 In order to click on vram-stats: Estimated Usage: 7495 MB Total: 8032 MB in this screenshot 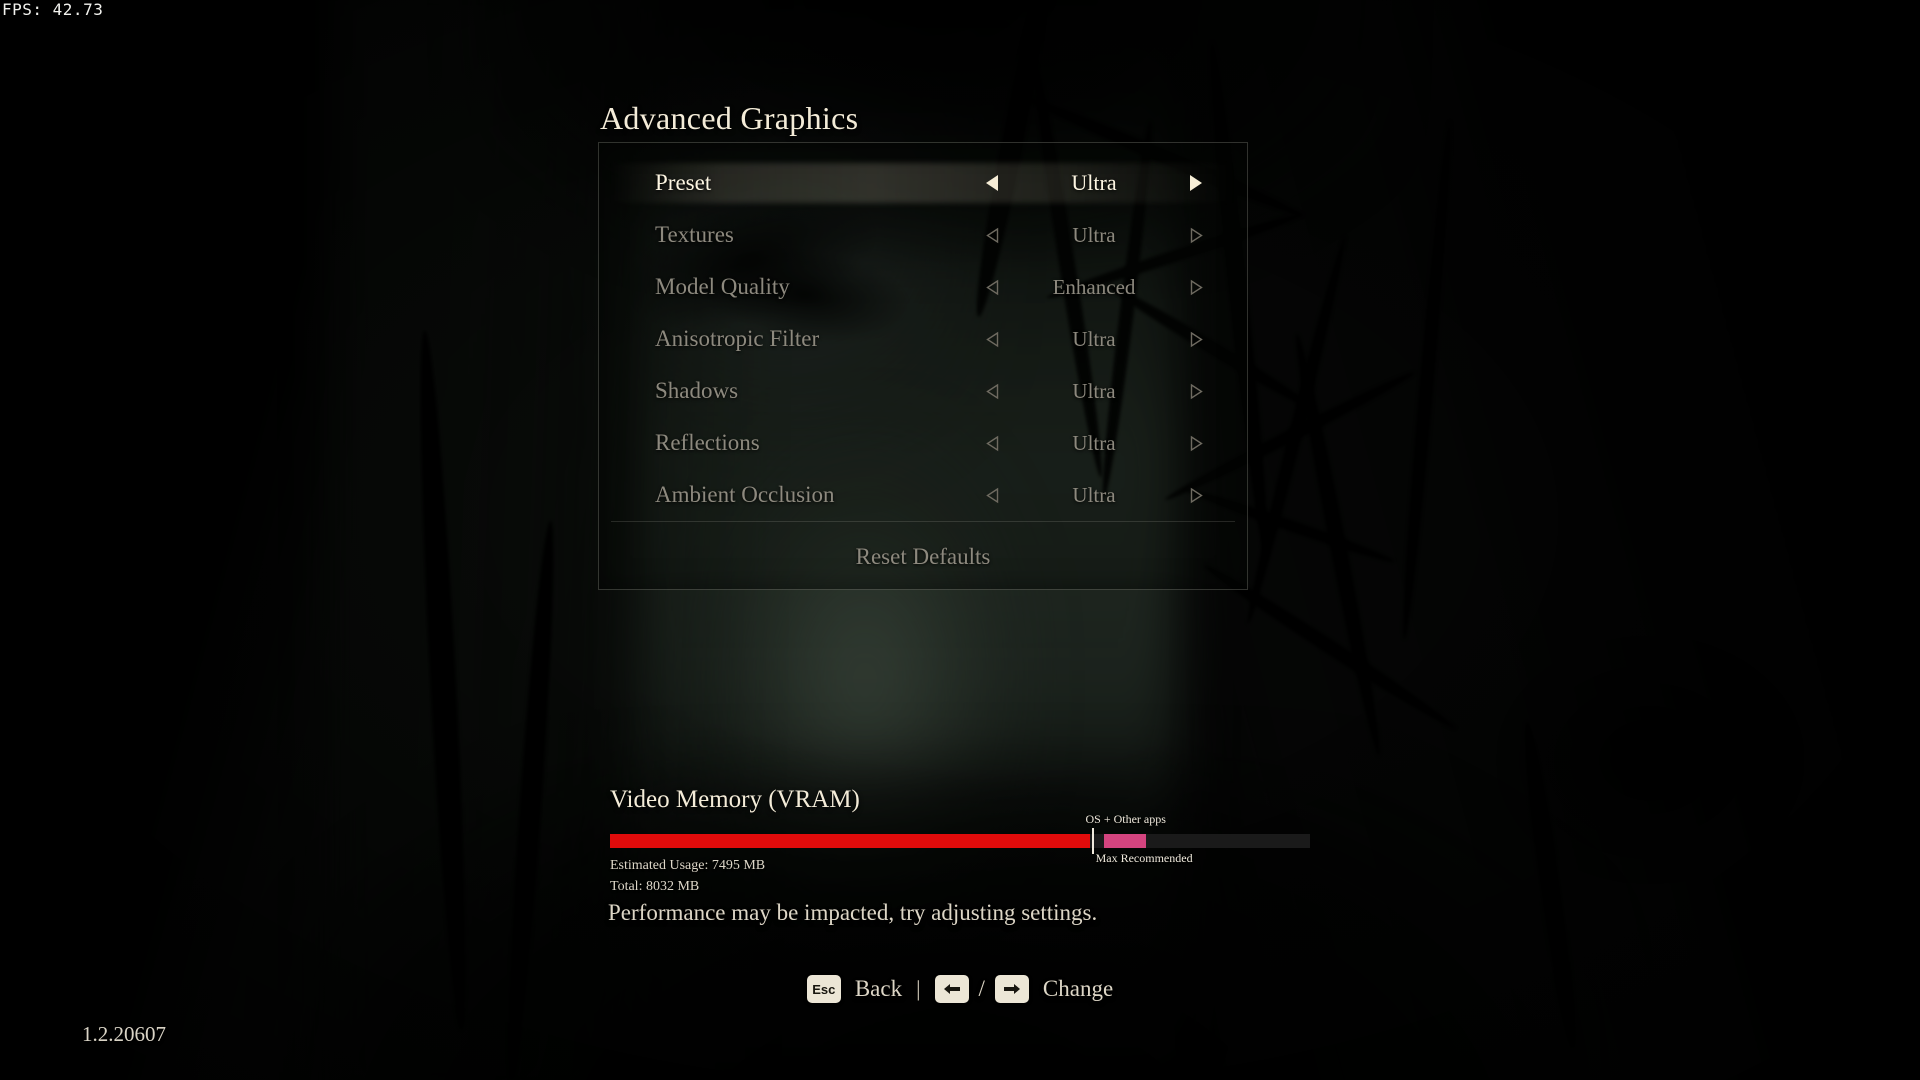, I will do `click(960, 876)`.